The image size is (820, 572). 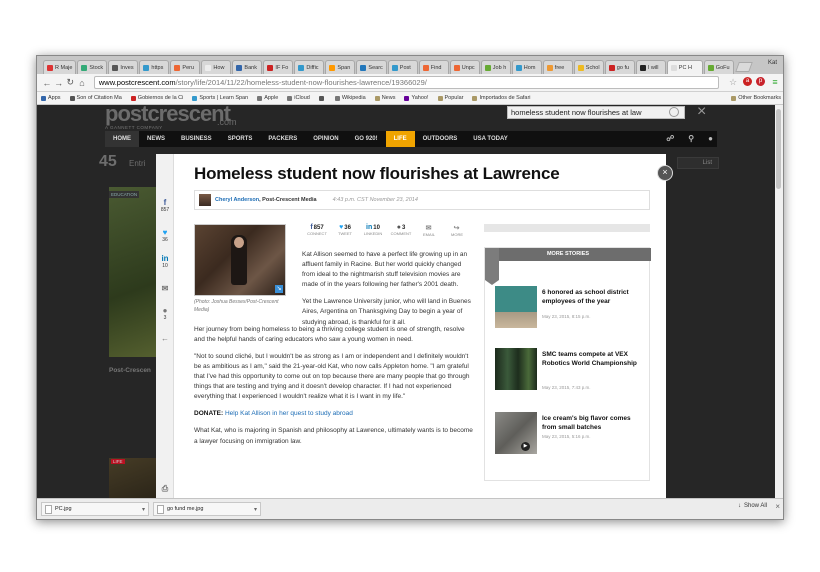 What do you see at coordinates (168, 115) in the screenshot?
I see `site-logo: postcrescent` at bounding box center [168, 115].